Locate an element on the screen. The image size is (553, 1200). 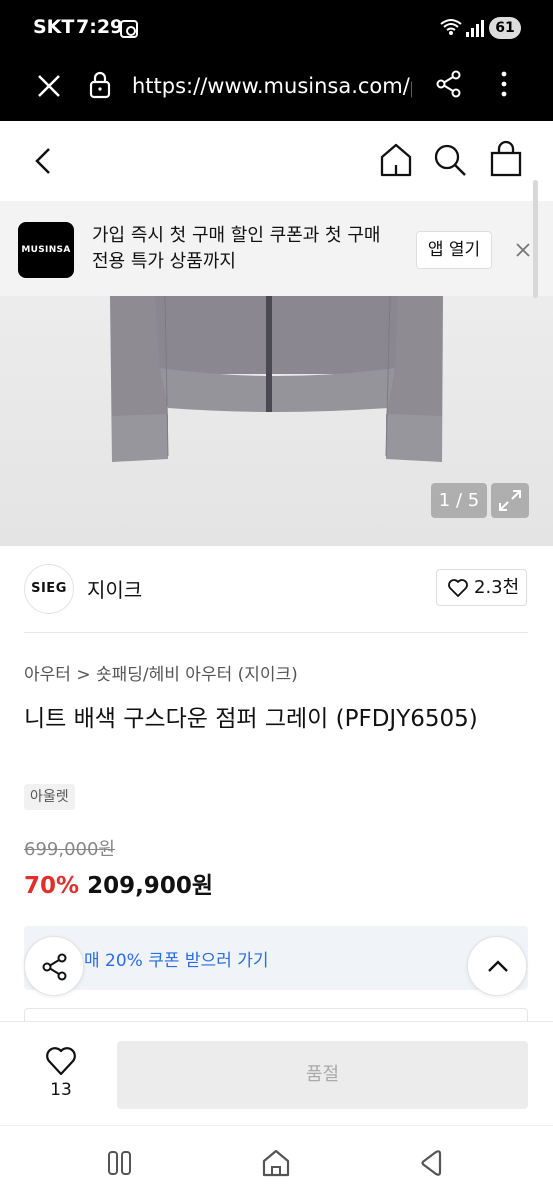
price-row: 70% 209,900원 is located at coordinates (118, 883).